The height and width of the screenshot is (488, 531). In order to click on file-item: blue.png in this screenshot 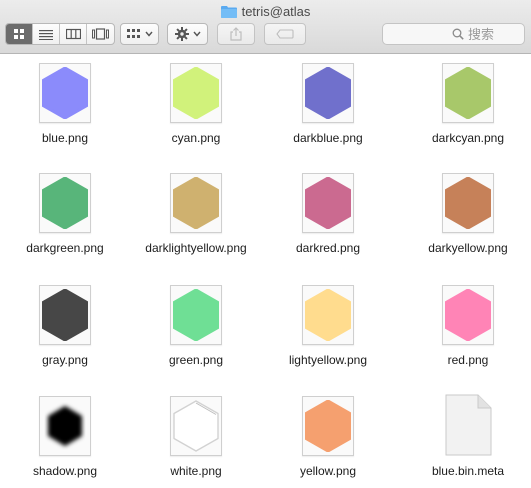, I will do `click(65, 105)`.